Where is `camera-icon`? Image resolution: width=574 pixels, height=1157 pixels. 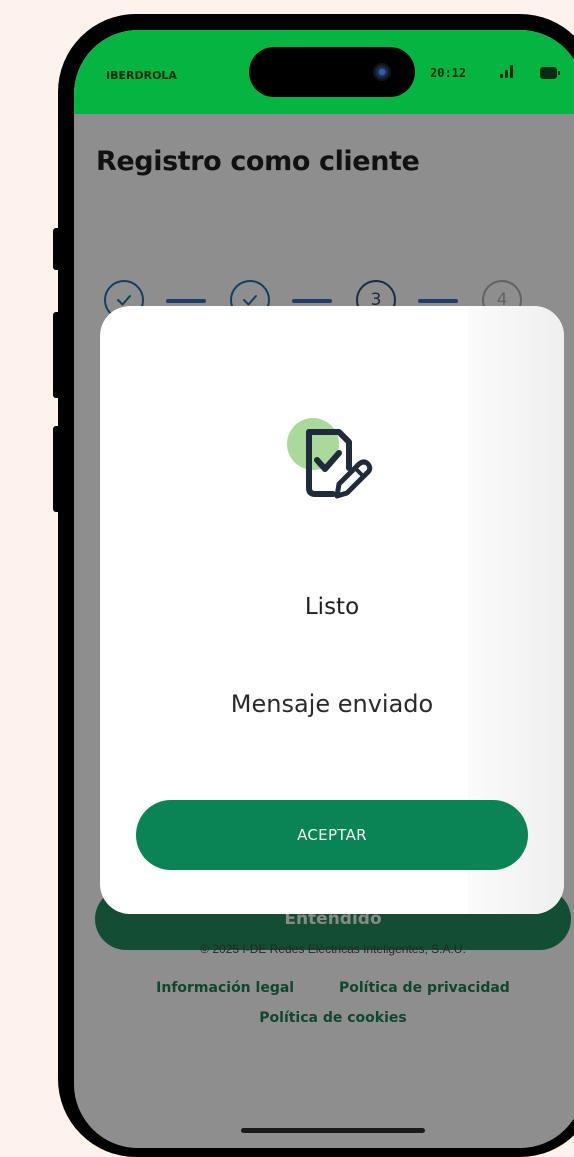
camera-icon is located at coordinates (382, 72).